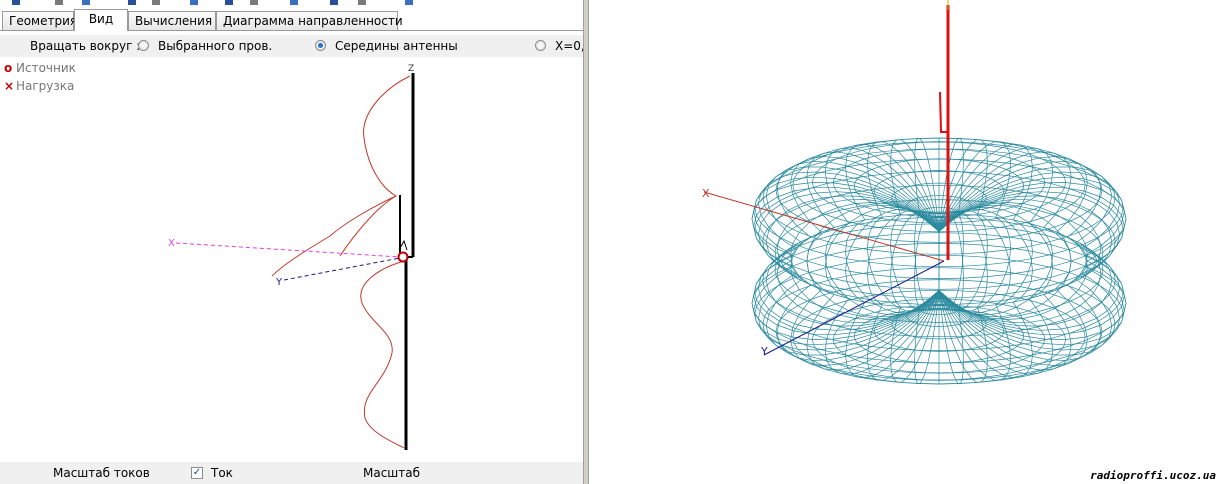 Image resolution: width=1224 pixels, height=484 pixels. What do you see at coordinates (569, 46) in the screenshot?
I see `radio-x0-label: X=0,` at bounding box center [569, 46].